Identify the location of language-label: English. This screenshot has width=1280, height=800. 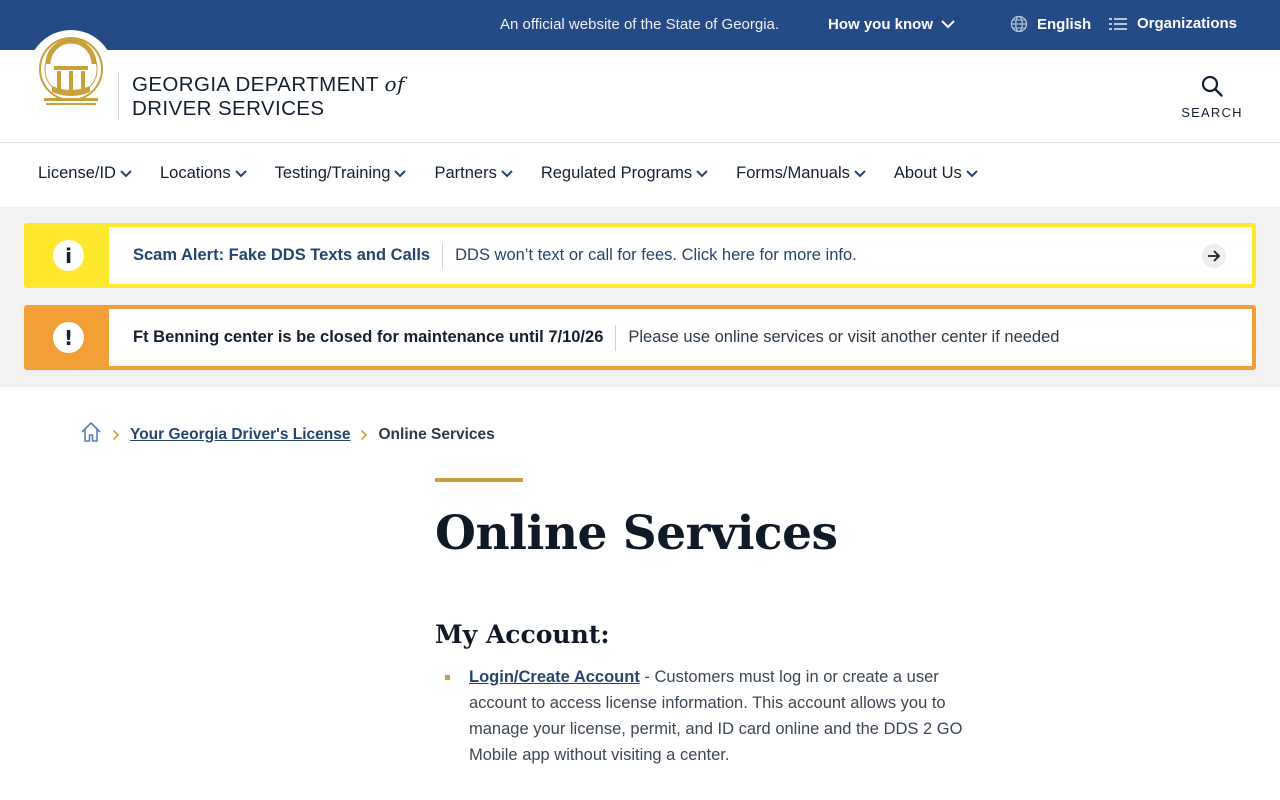
(1064, 24).